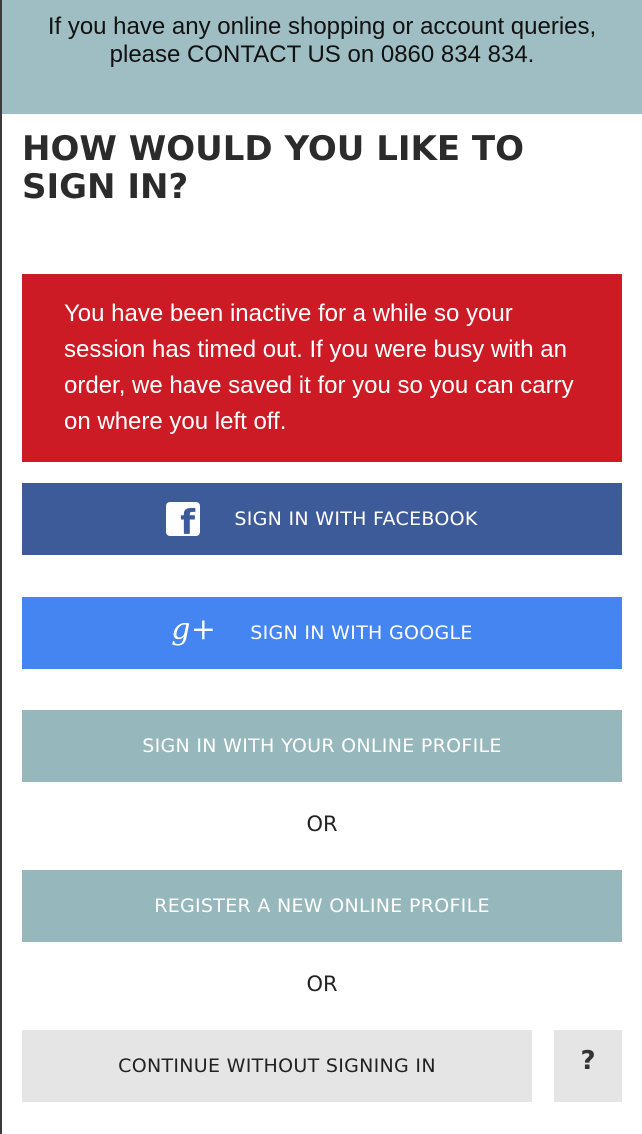 The image size is (642, 1134). I want to click on register-button-label: REGISTER A NEW ONLINE PROFILE, so click(322, 906).